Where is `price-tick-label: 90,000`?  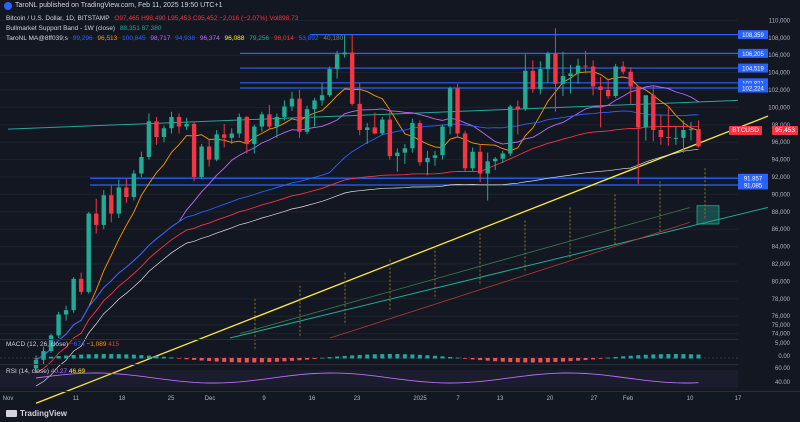
price-tick-label: 90,000 is located at coordinates (781, 195).